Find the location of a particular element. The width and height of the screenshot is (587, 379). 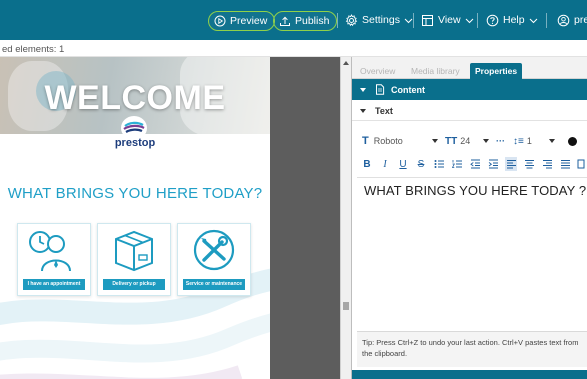

preview-button: Preview is located at coordinates (242, 21).